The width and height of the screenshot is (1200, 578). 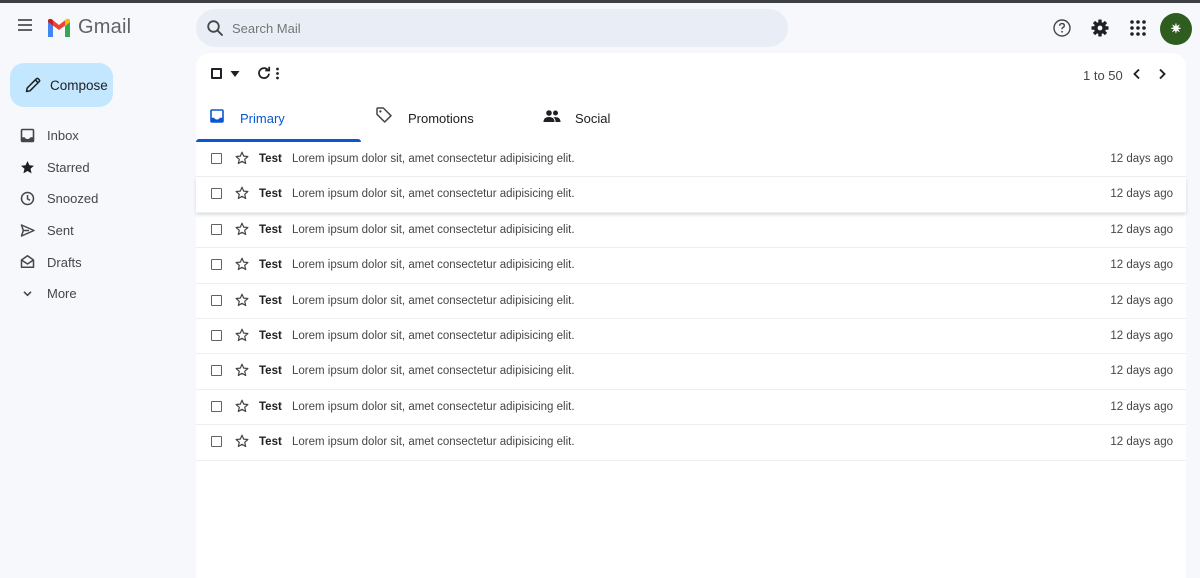 I want to click on search-bar, so click(x=492, y=28).